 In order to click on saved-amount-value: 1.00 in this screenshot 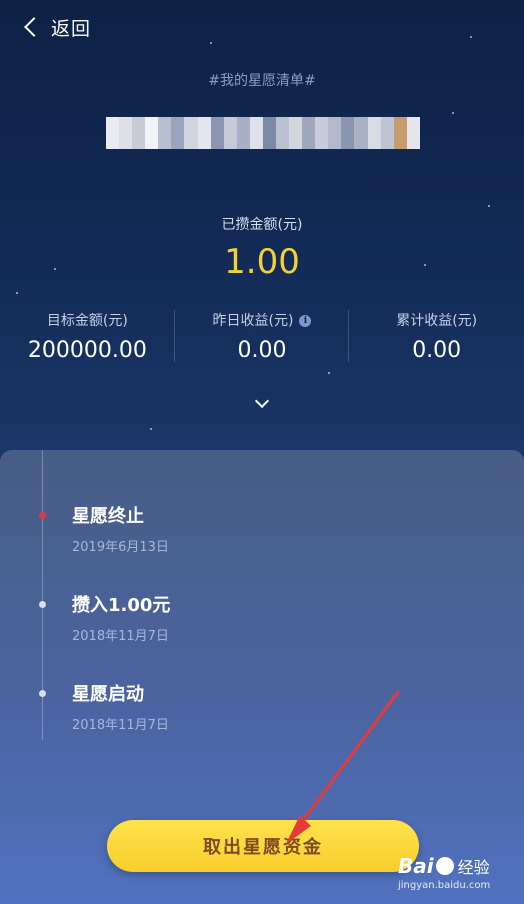, I will do `click(262, 262)`.